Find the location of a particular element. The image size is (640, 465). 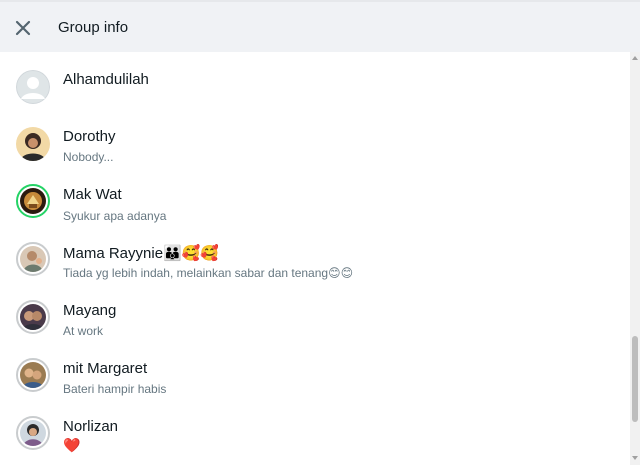

member-name: Mama Rayynie👪🥰🥰 is located at coordinates (141, 253).